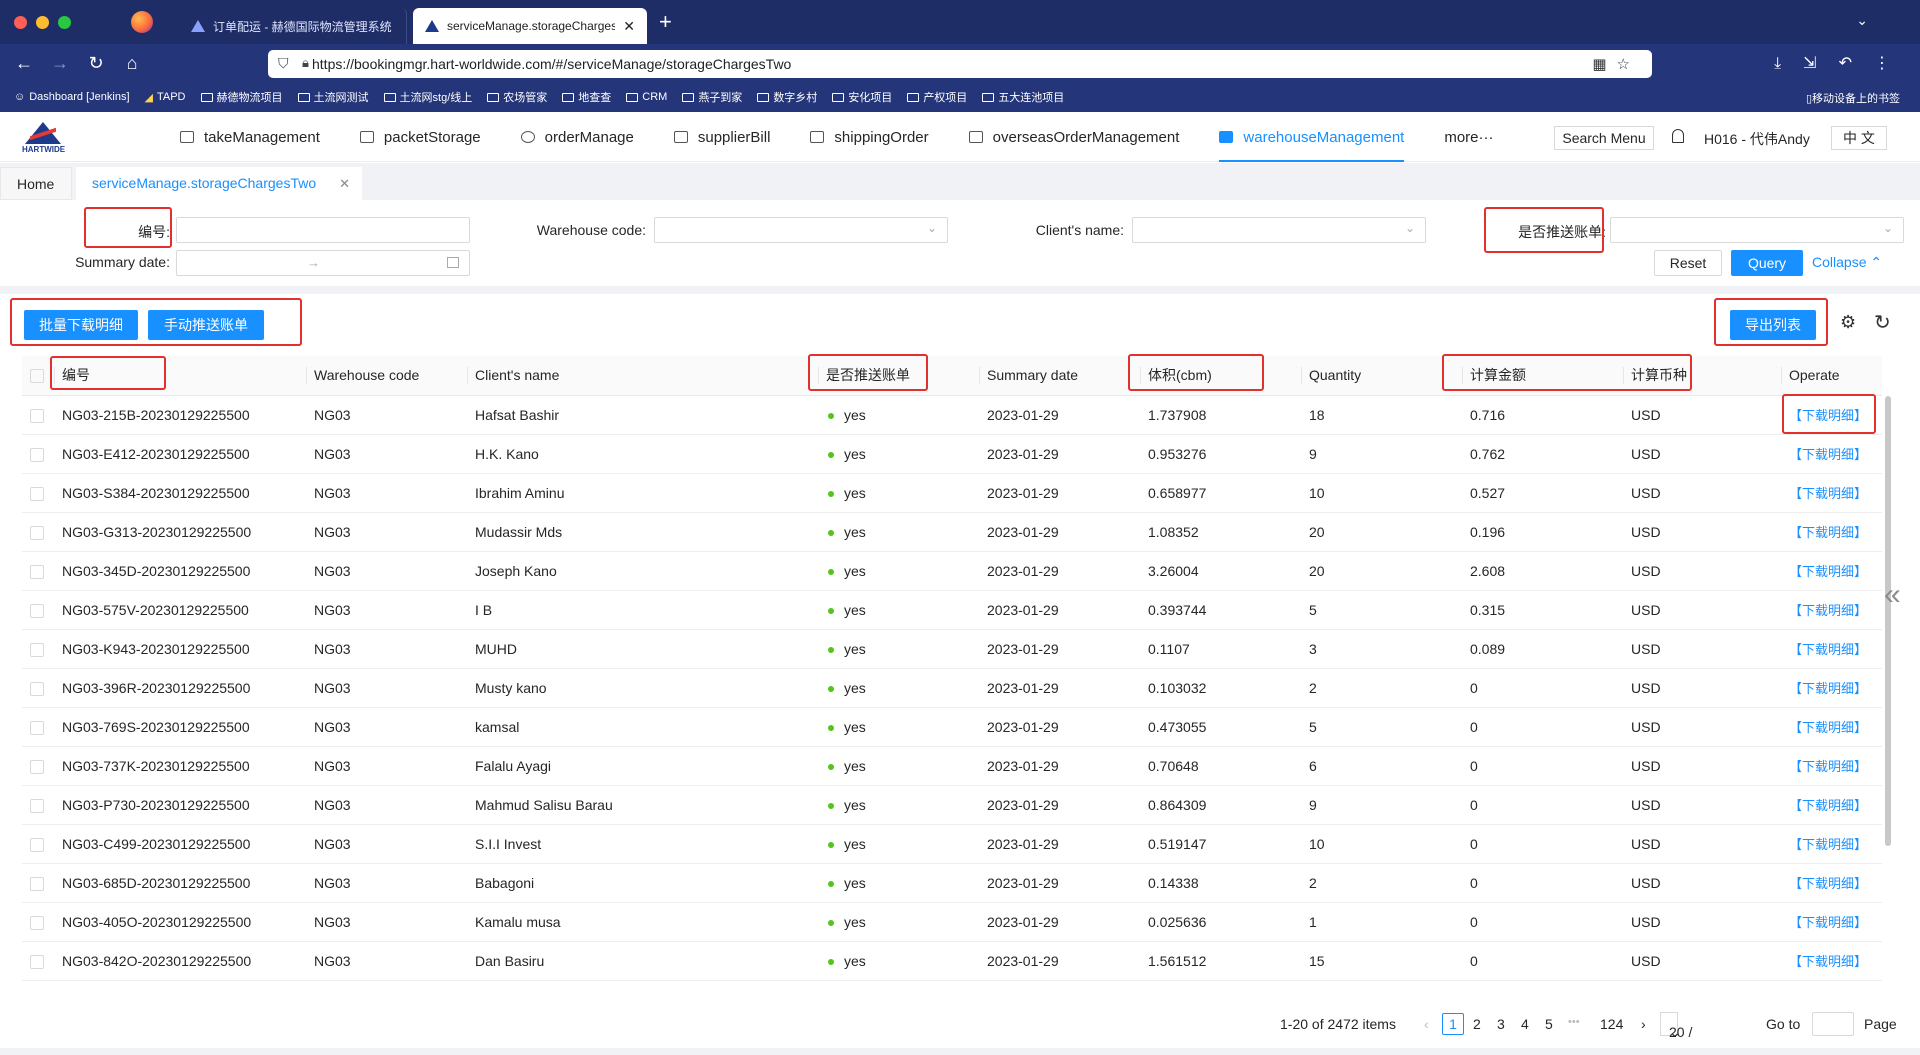 The width and height of the screenshot is (1920, 1055). What do you see at coordinates (586, 97) in the screenshot?
I see `bookmark-folder: 地查查` at bounding box center [586, 97].